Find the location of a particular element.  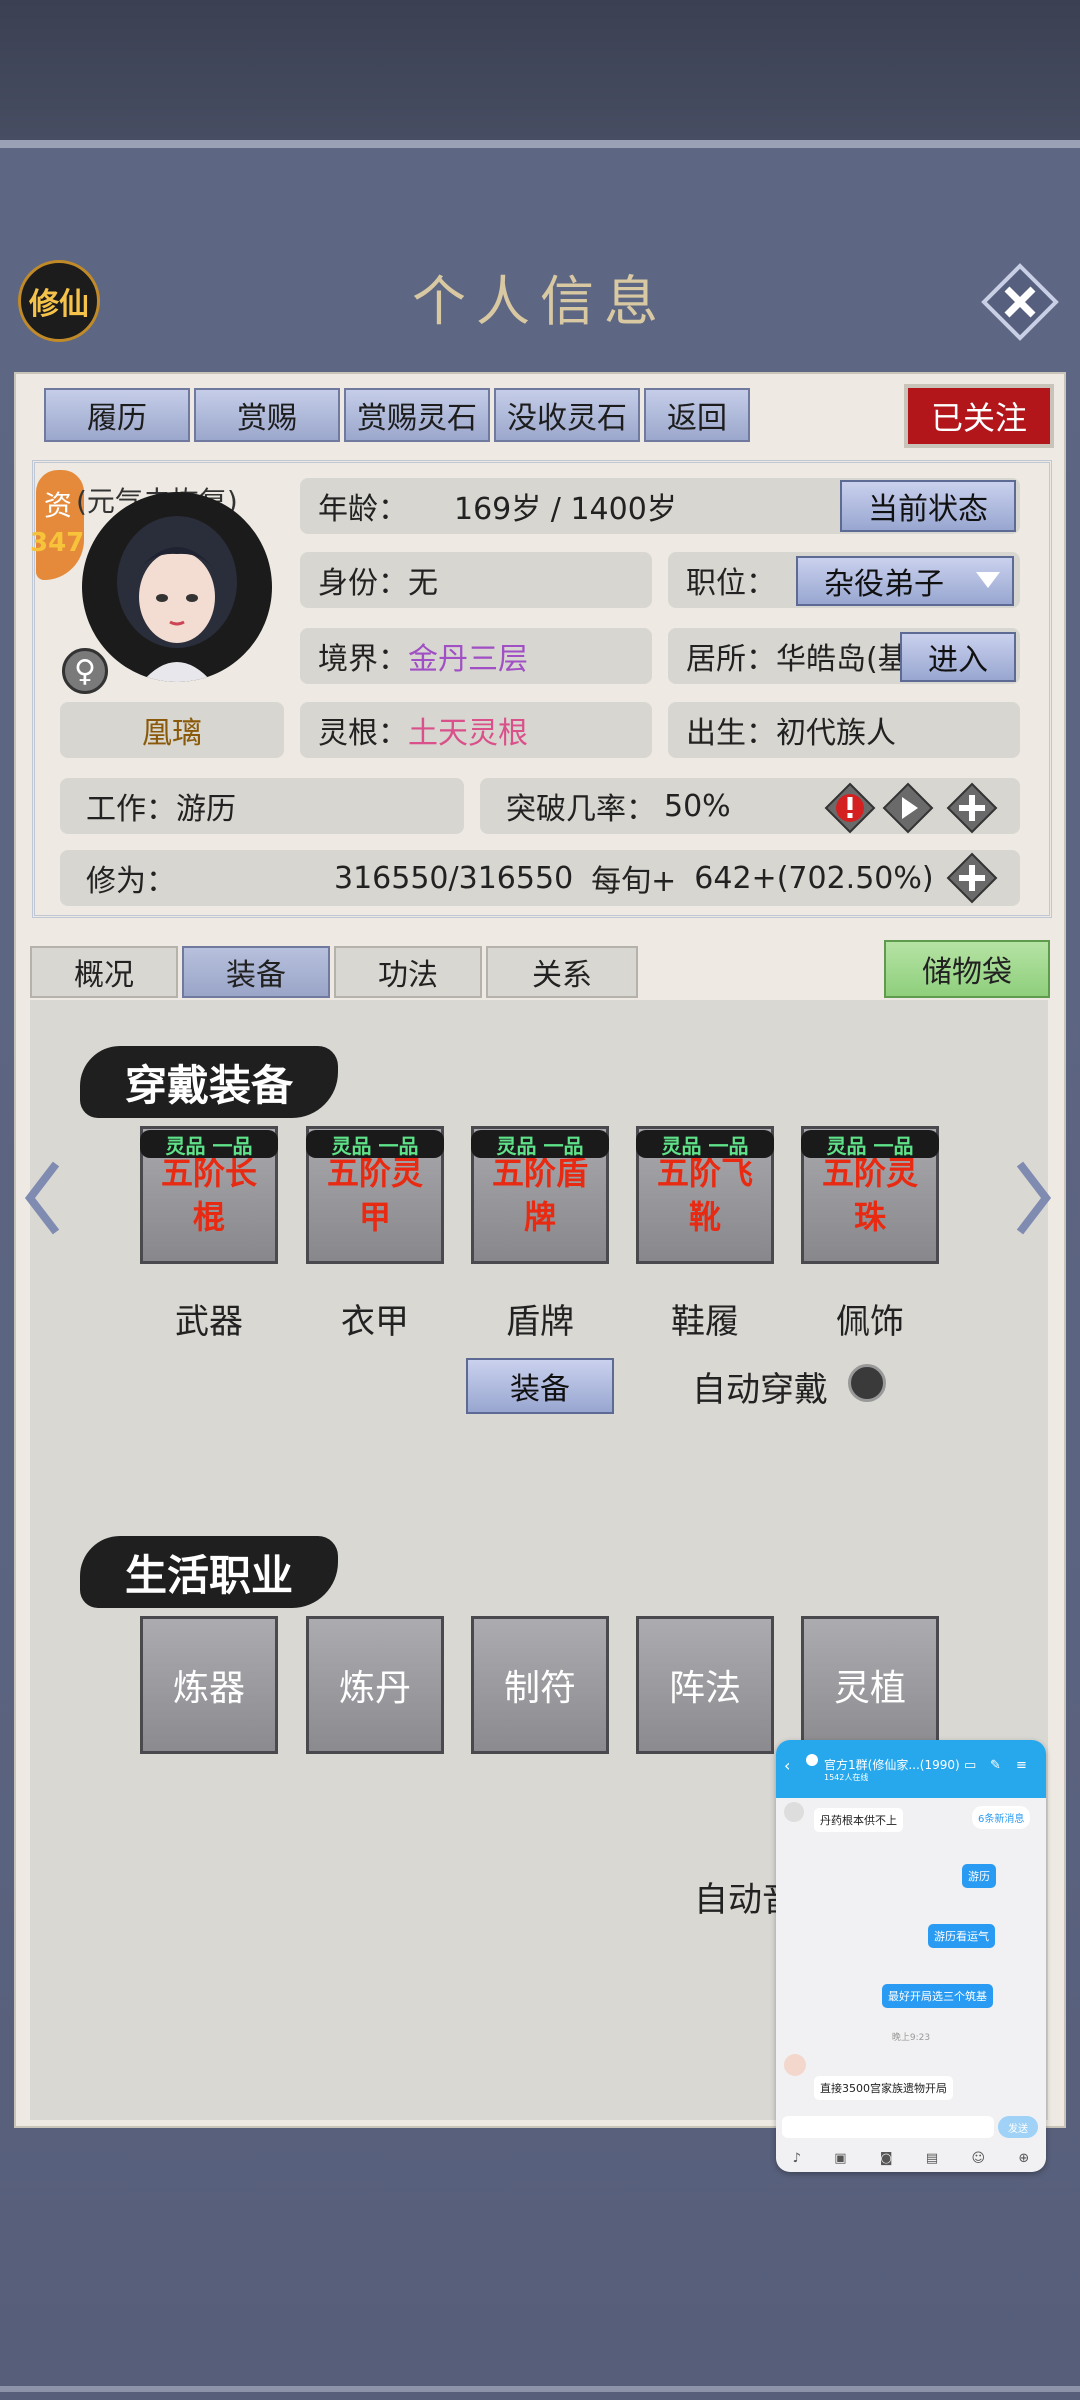

work-row: 工作： 游历 is located at coordinates (262, 806).